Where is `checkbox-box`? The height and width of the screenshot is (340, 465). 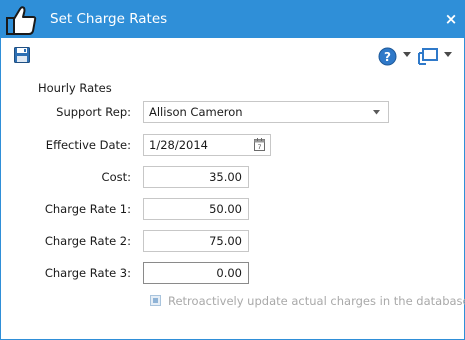 checkbox-box is located at coordinates (155, 300).